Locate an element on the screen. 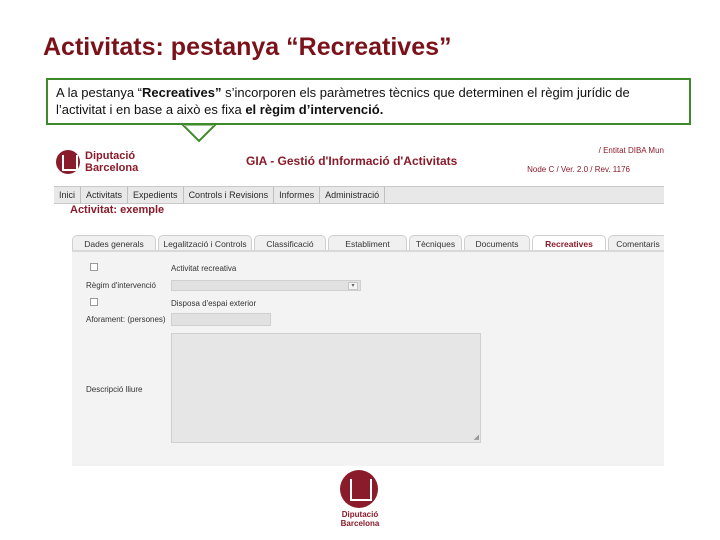 The image size is (720, 540). menu-item-expedients: Expedients is located at coordinates (156, 195).